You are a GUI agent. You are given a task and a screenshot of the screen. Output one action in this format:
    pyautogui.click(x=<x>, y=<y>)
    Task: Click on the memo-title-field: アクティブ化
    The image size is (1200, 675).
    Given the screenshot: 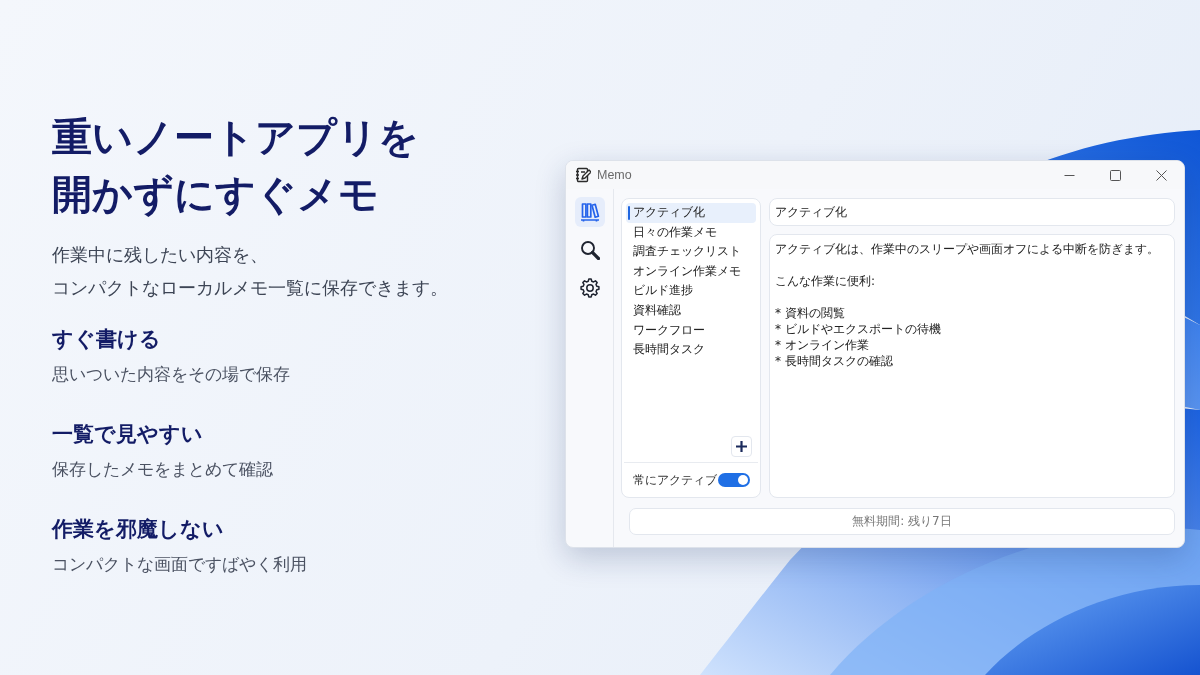 What is the action you would take?
    pyautogui.click(x=972, y=212)
    